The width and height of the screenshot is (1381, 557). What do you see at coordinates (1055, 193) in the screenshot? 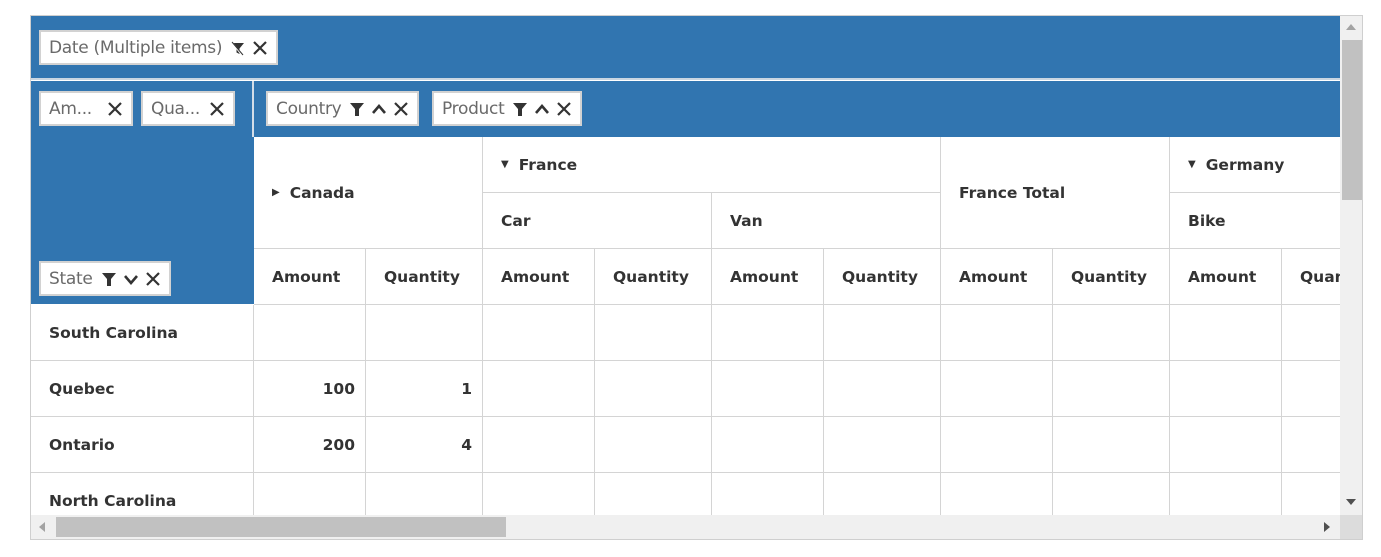
I see `column-header-france-total: France Total` at bounding box center [1055, 193].